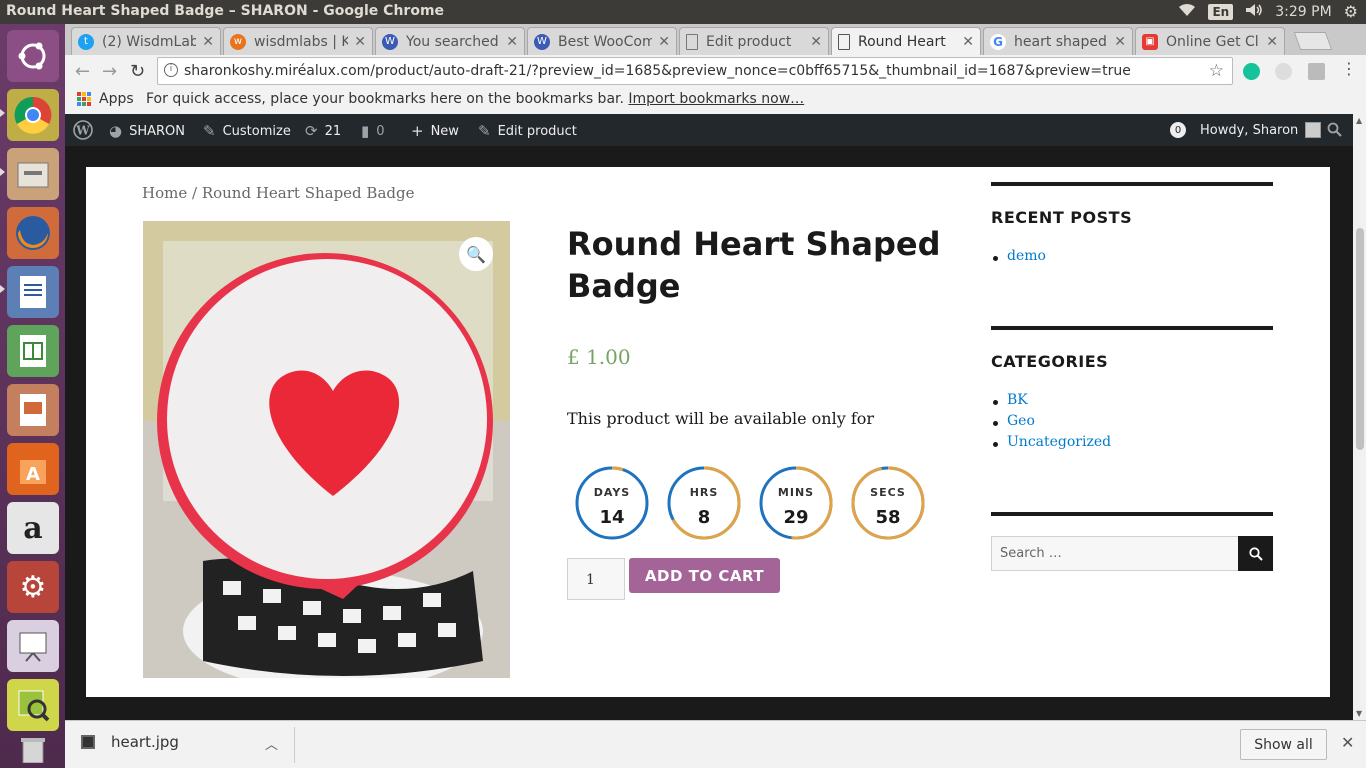 The image size is (1366, 768). I want to click on scroll-down-arrow-icon: ▼, so click(1359, 713).